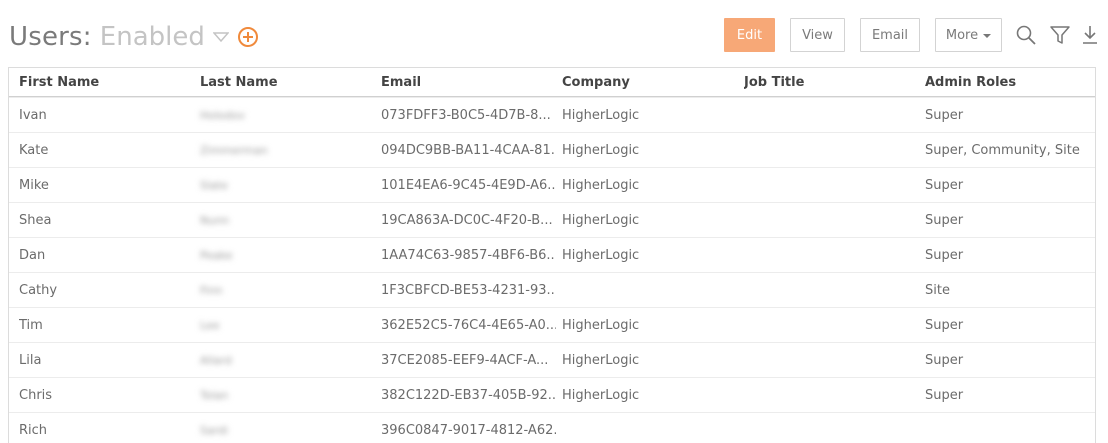 The image size is (1108, 443). Describe the element at coordinates (554, 35) in the screenshot. I see `toolbar: Edit View Email More` at that location.